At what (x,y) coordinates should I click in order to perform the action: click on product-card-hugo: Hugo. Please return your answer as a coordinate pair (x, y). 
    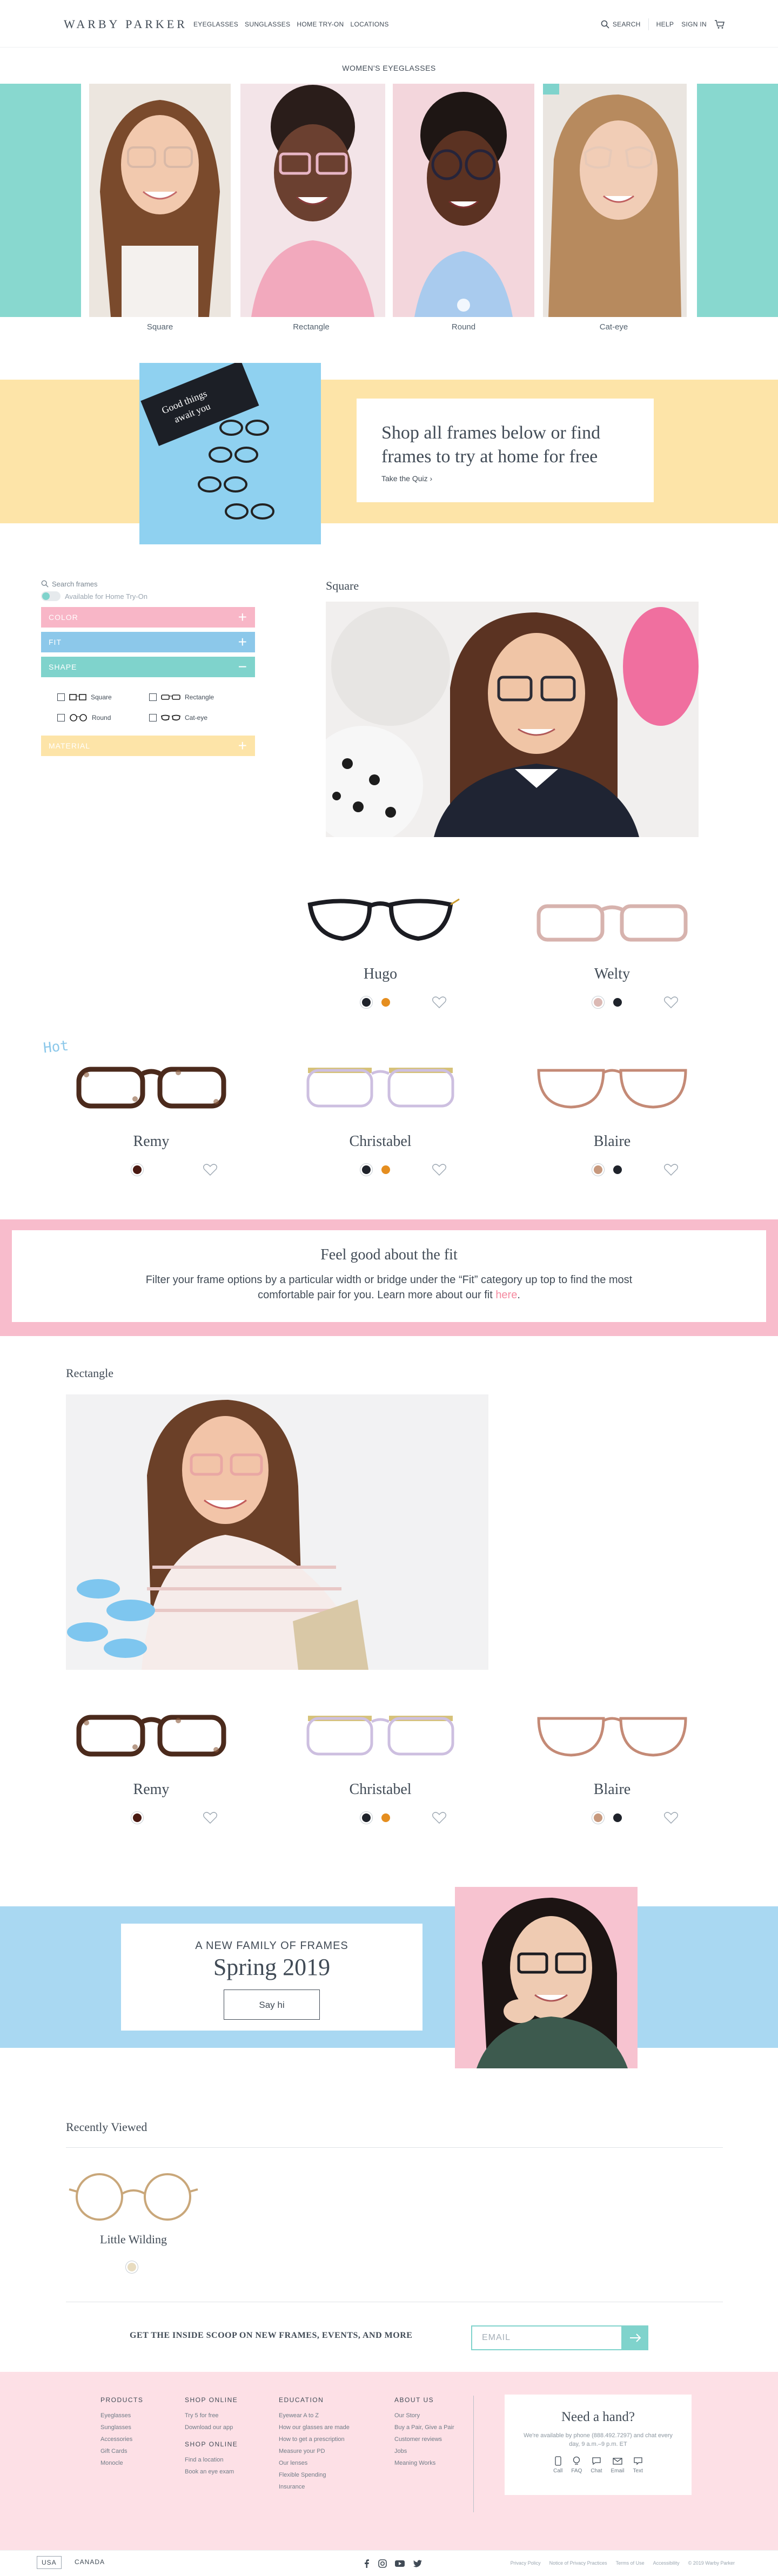
    Looking at the image, I should click on (380, 945).